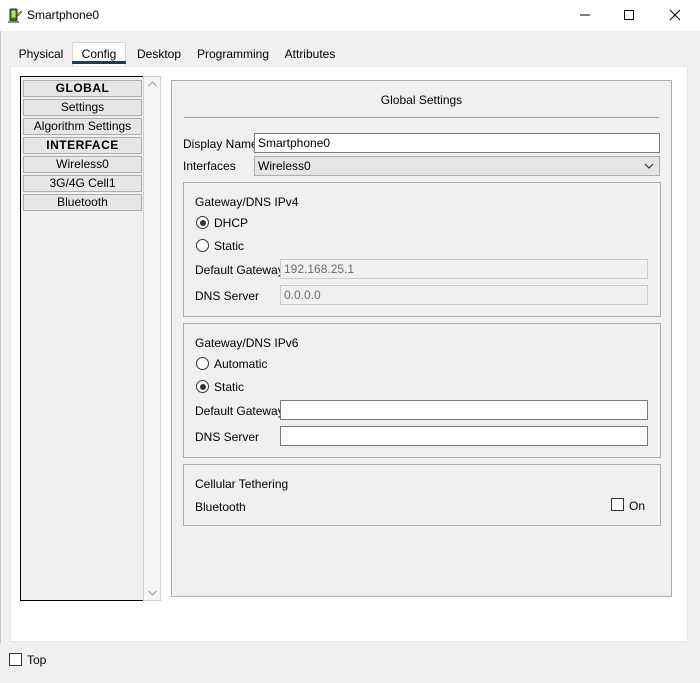 The width and height of the screenshot is (700, 683). Describe the element at coordinates (99, 62) in the screenshot. I see `active-tab-indicator` at that location.